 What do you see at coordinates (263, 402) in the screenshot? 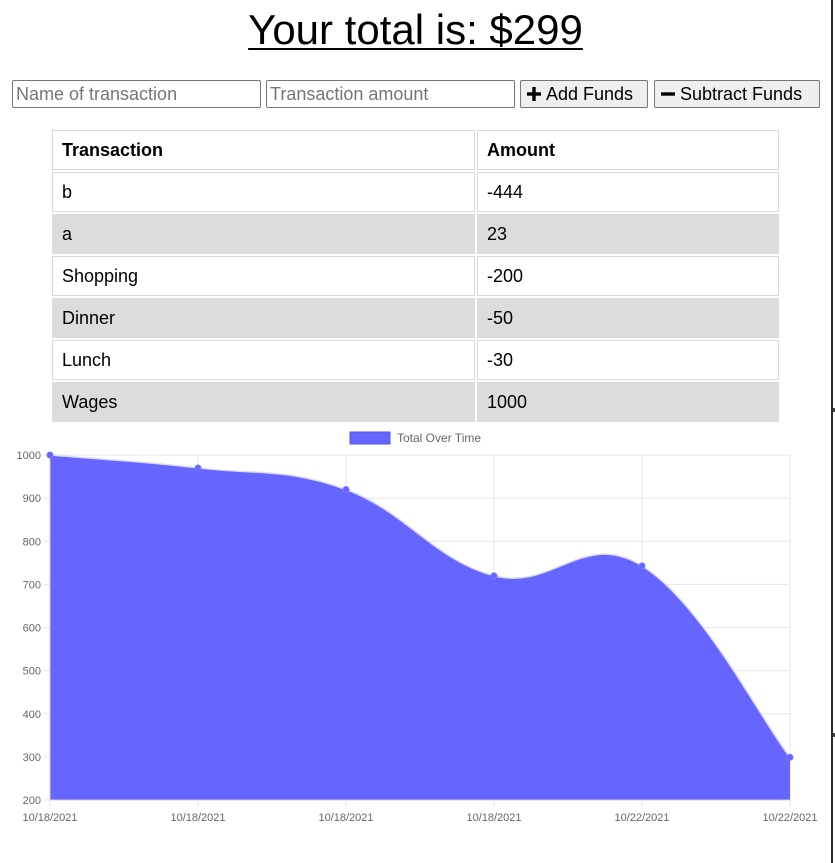
I see `transaction-name-cell: Wages` at bounding box center [263, 402].